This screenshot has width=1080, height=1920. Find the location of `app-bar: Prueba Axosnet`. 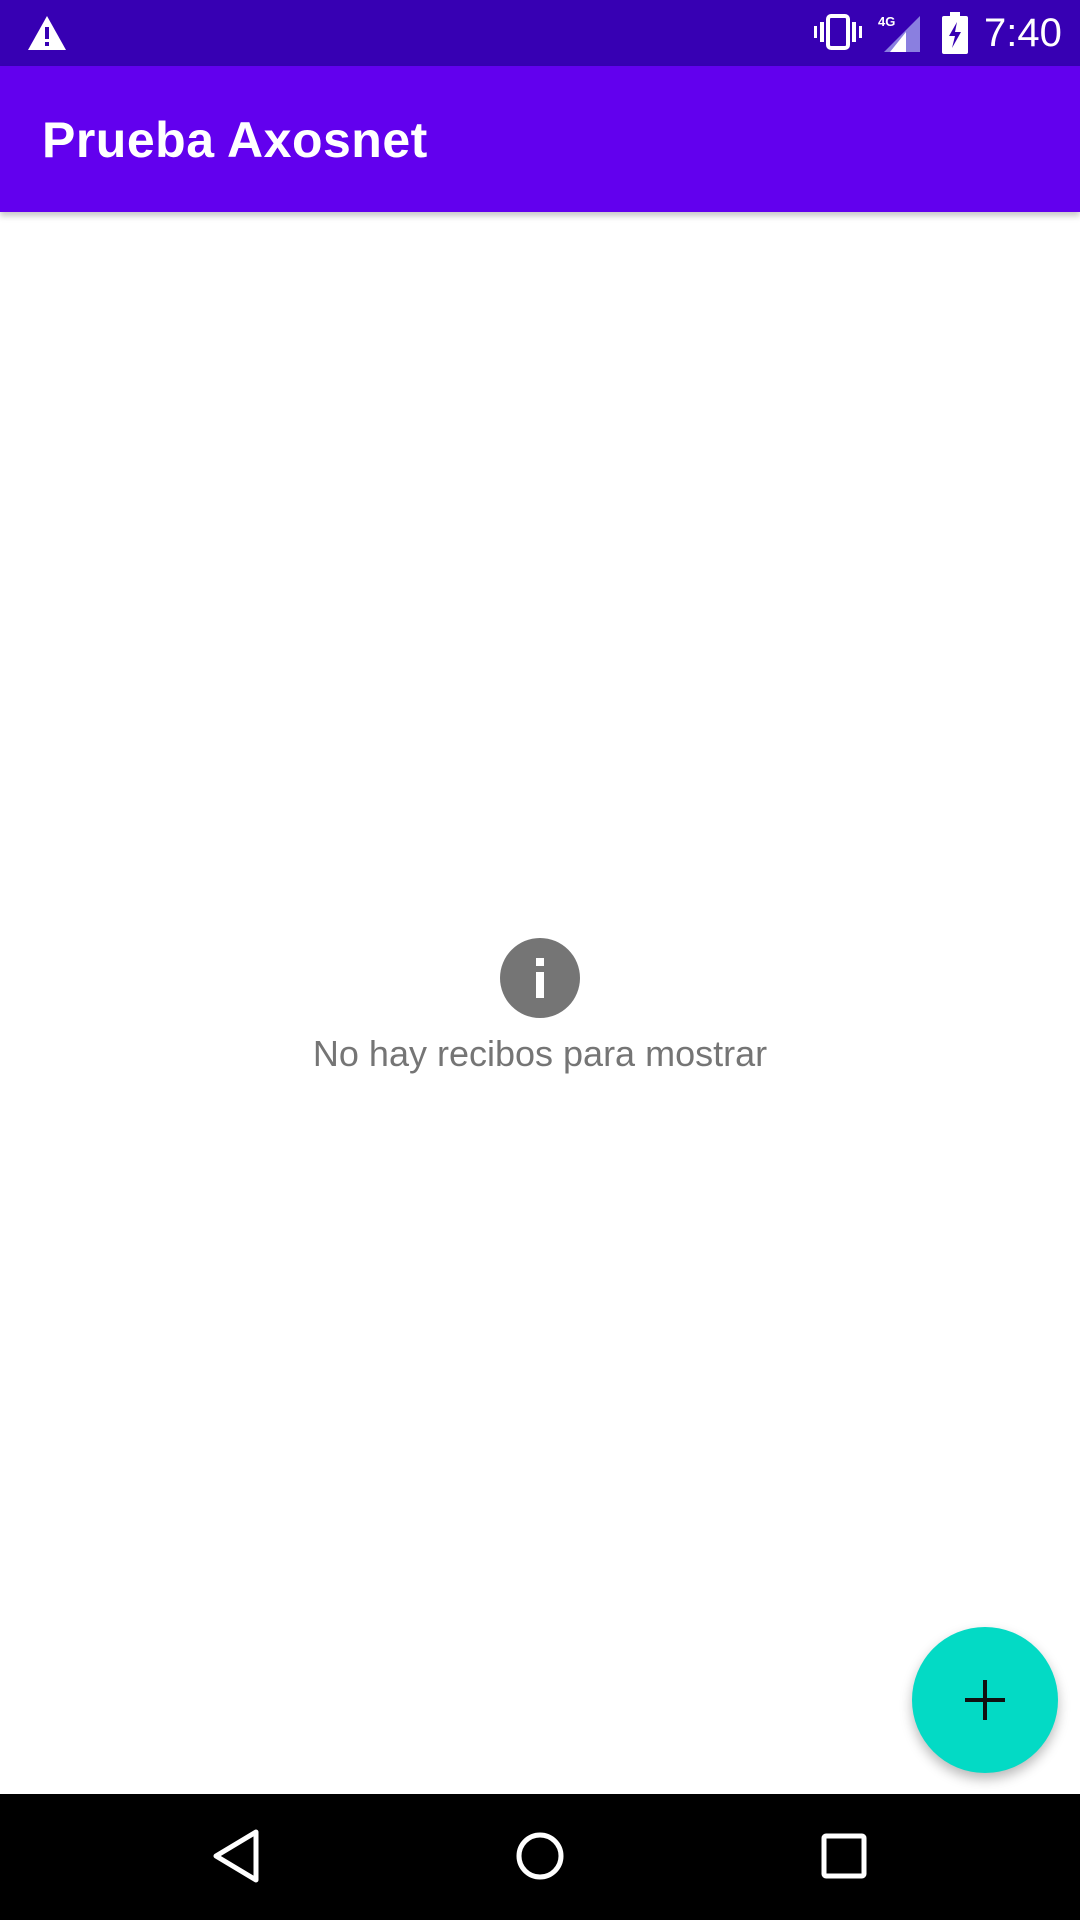

app-bar: Prueba Axosnet is located at coordinates (540, 139).